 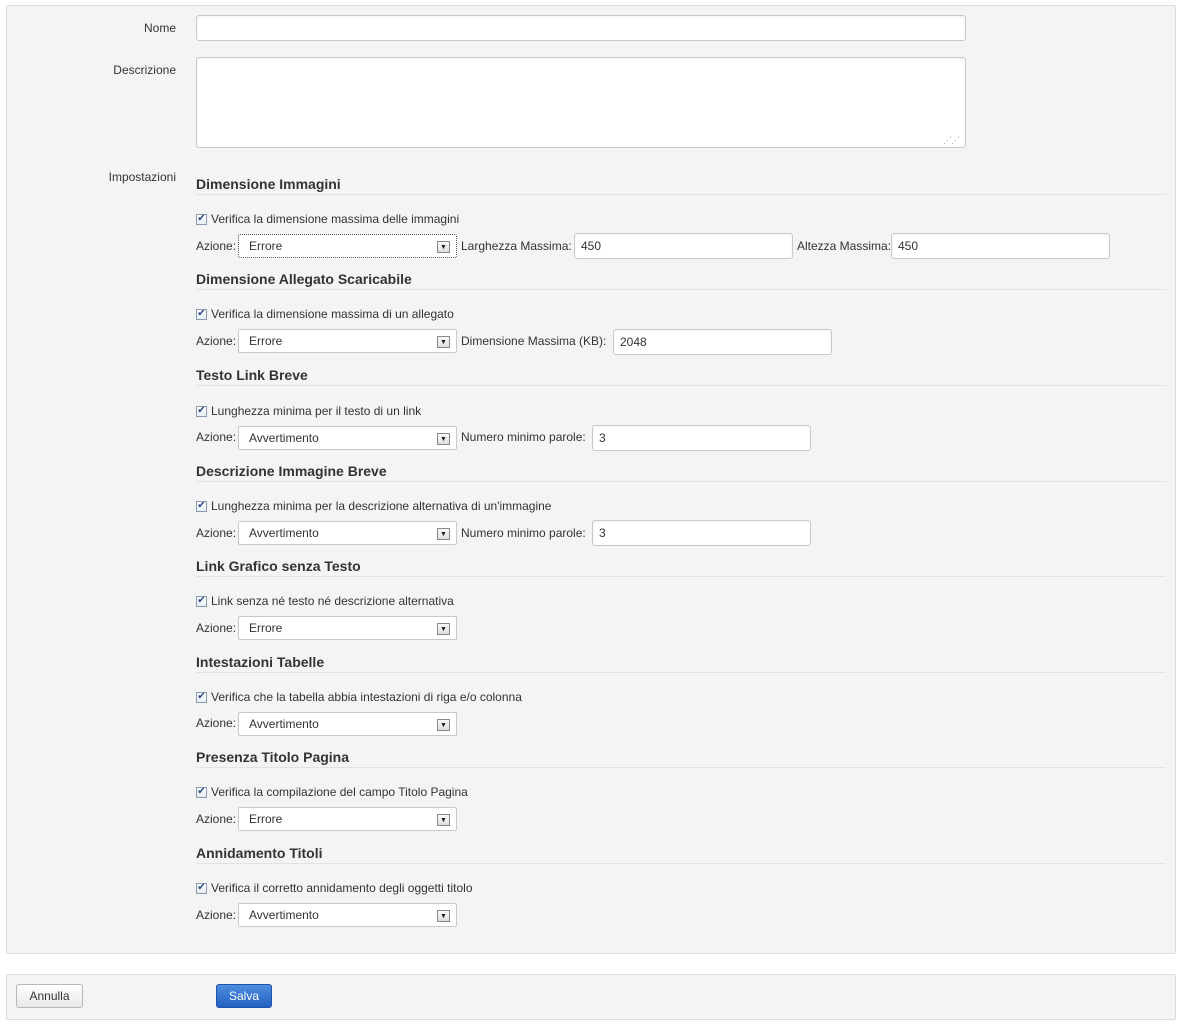 What do you see at coordinates (347, 819) in the screenshot?
I see `action-select-page-title: Errore ▼` at bounding box center [347, 819].